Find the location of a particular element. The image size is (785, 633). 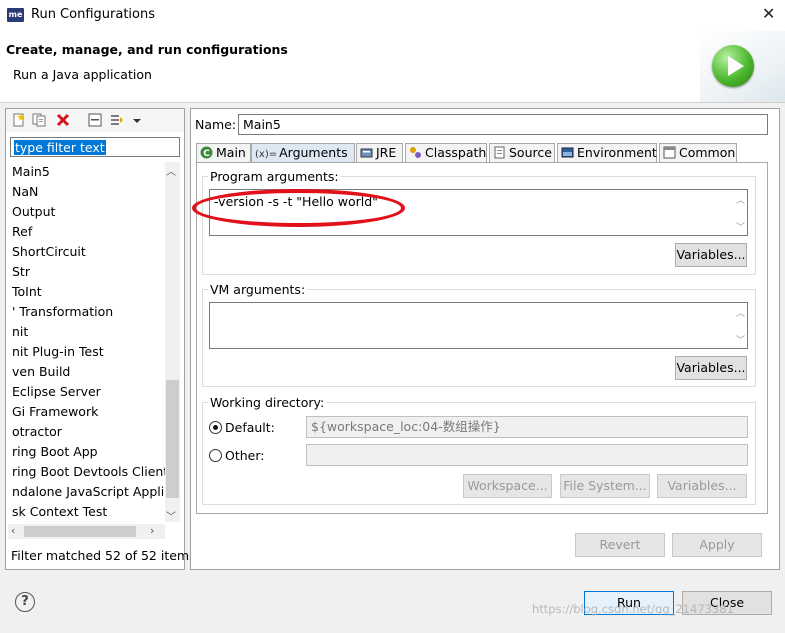

tab-common: Common is located at coordinates (698, 152).